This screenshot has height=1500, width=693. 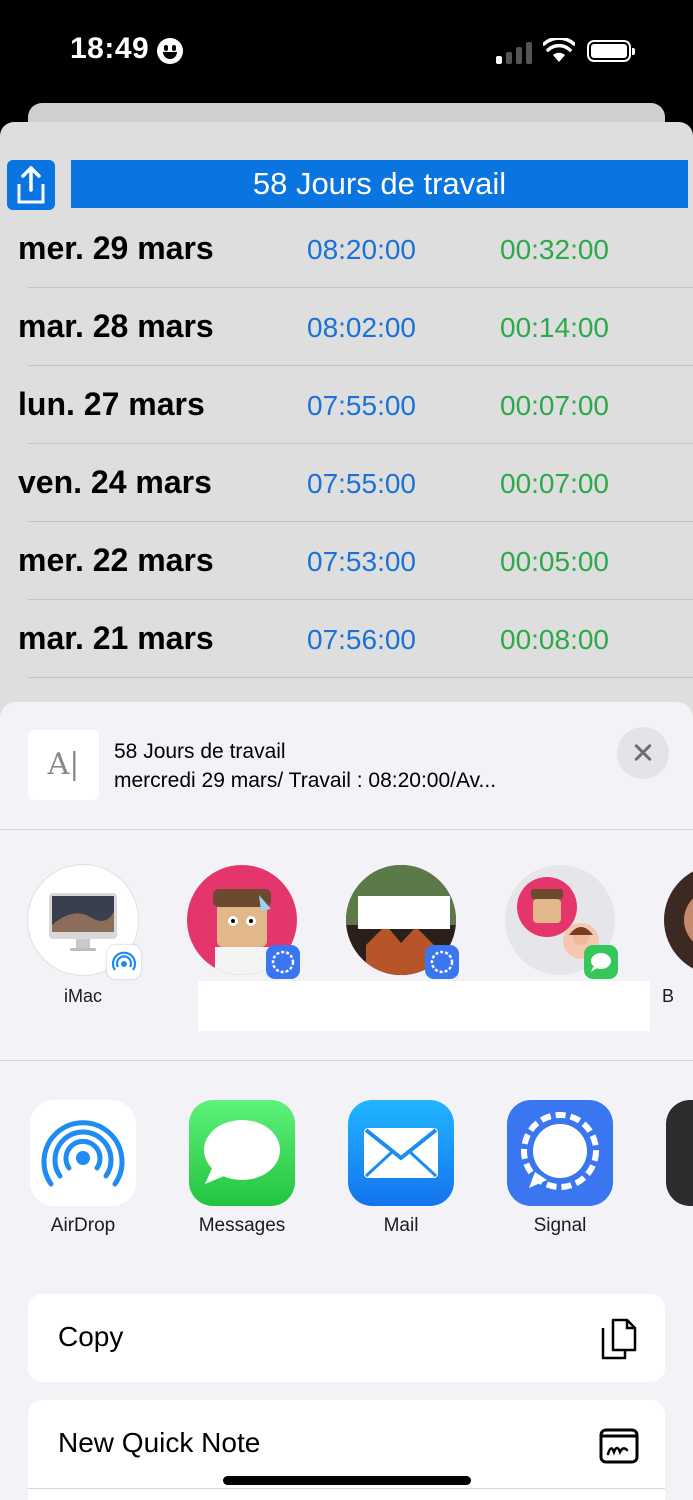 I want to click on copy-icon, so click(x=619, y=1339).